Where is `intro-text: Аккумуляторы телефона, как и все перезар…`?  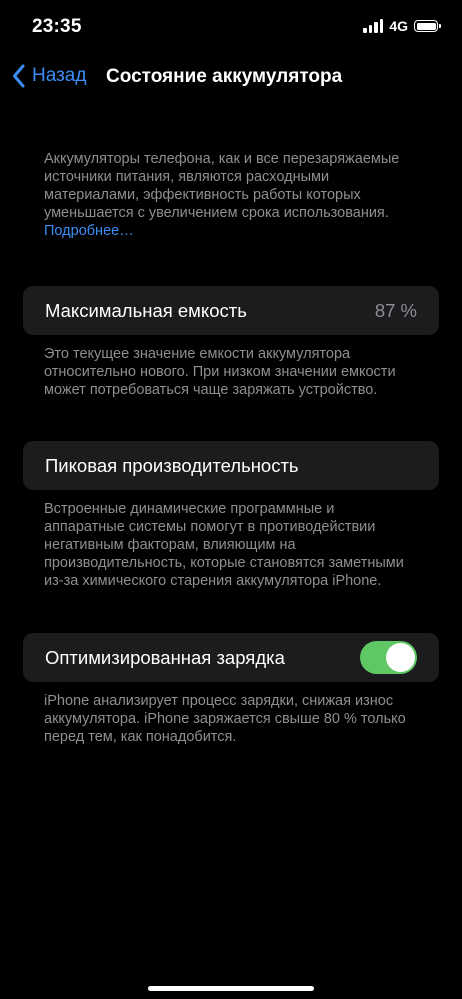 intro-text: Аккумуляторы телефона, как и все перезар… is located at coordinates (222, 186).